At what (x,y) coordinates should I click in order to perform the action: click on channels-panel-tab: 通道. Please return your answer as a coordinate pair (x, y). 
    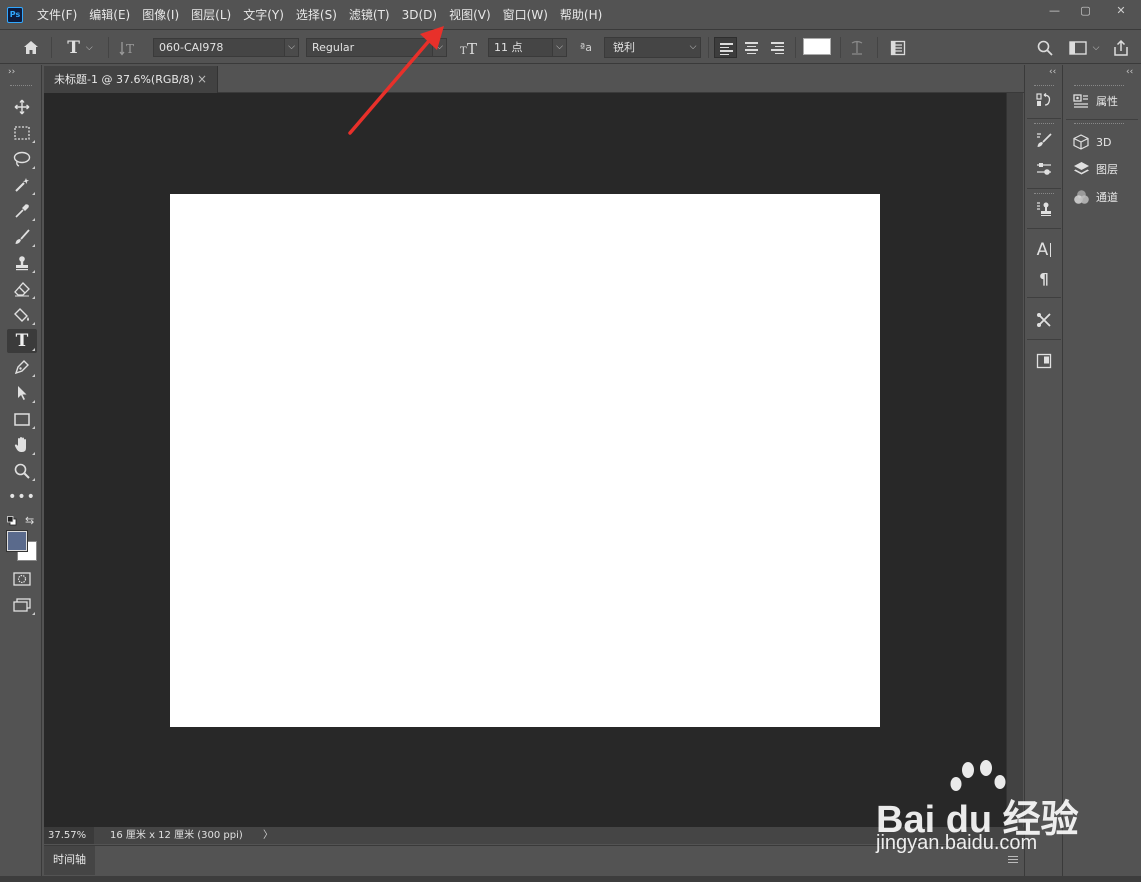
    Looking at the image, I should click on (1095, 197).